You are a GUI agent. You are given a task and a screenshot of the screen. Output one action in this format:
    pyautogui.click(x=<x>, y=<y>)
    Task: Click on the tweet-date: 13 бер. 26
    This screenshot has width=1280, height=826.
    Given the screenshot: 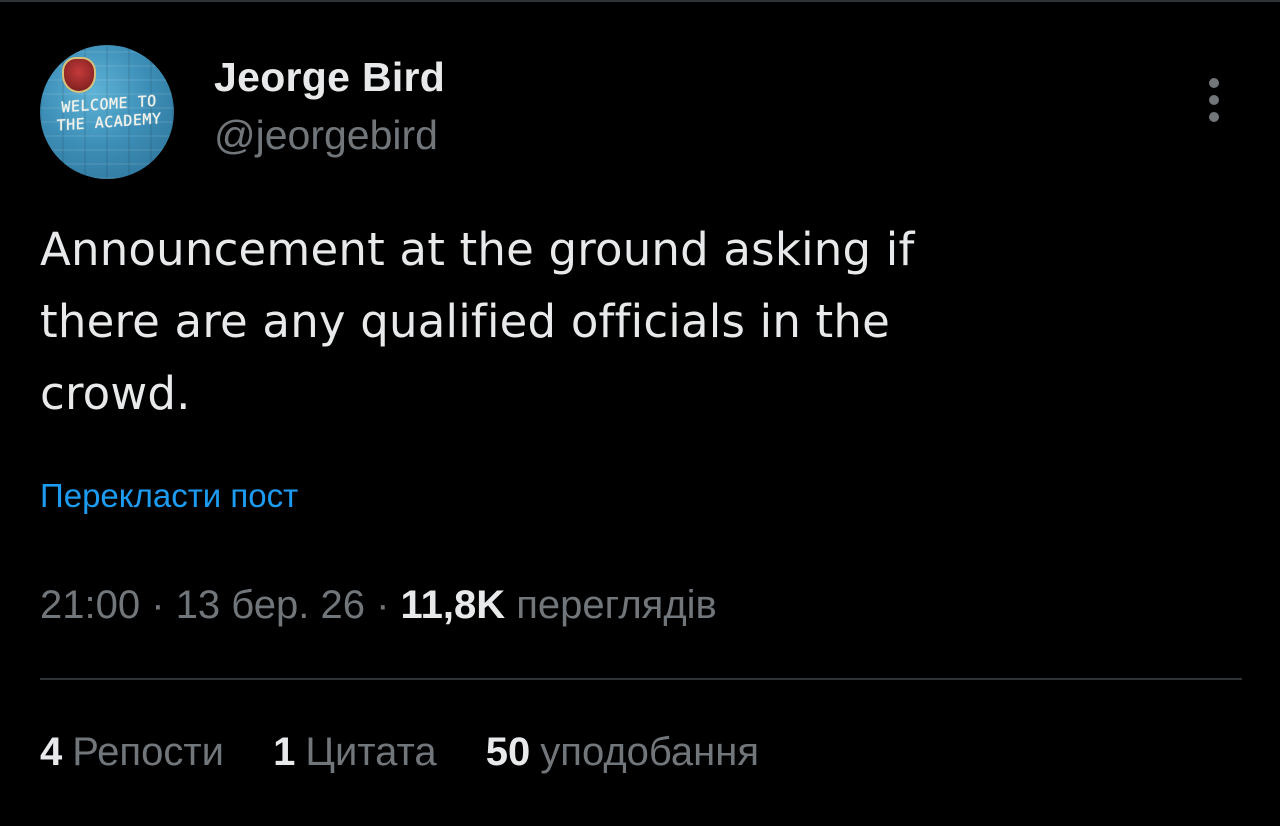 What is the action you would take?
    pyautogui.click(x=270, y=605)
    